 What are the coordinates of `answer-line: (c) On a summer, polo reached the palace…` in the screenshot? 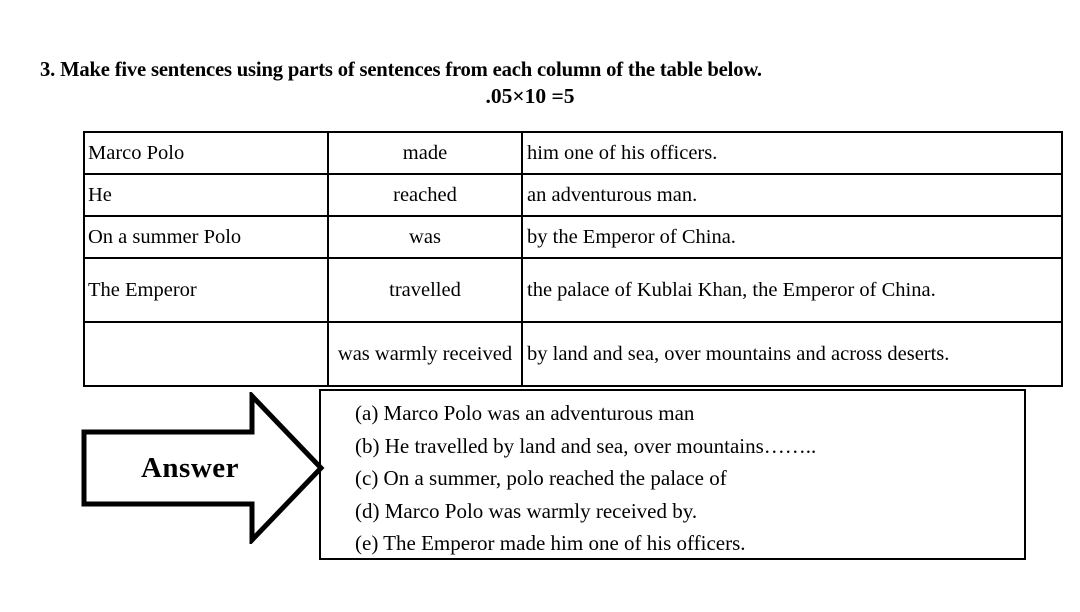 It's located at (541, 478).